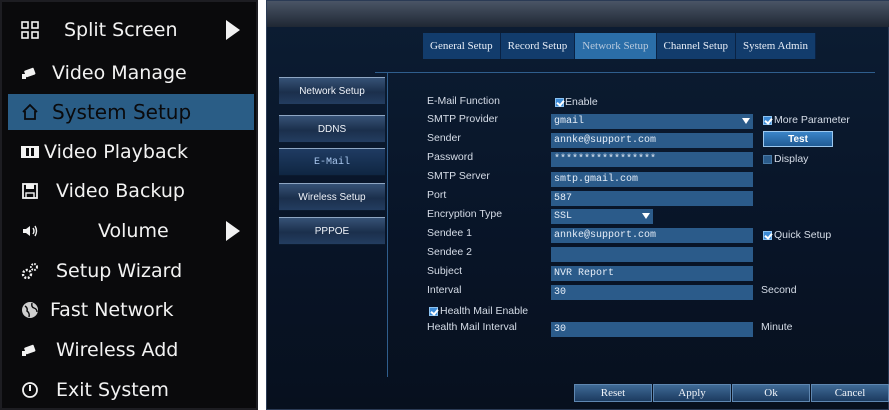 Image resolution: width=889 pixels, height=410 pixels. Describe the element at coordinates (771, 393) in the screenshot. I see `ok-button: Ok` at that location.